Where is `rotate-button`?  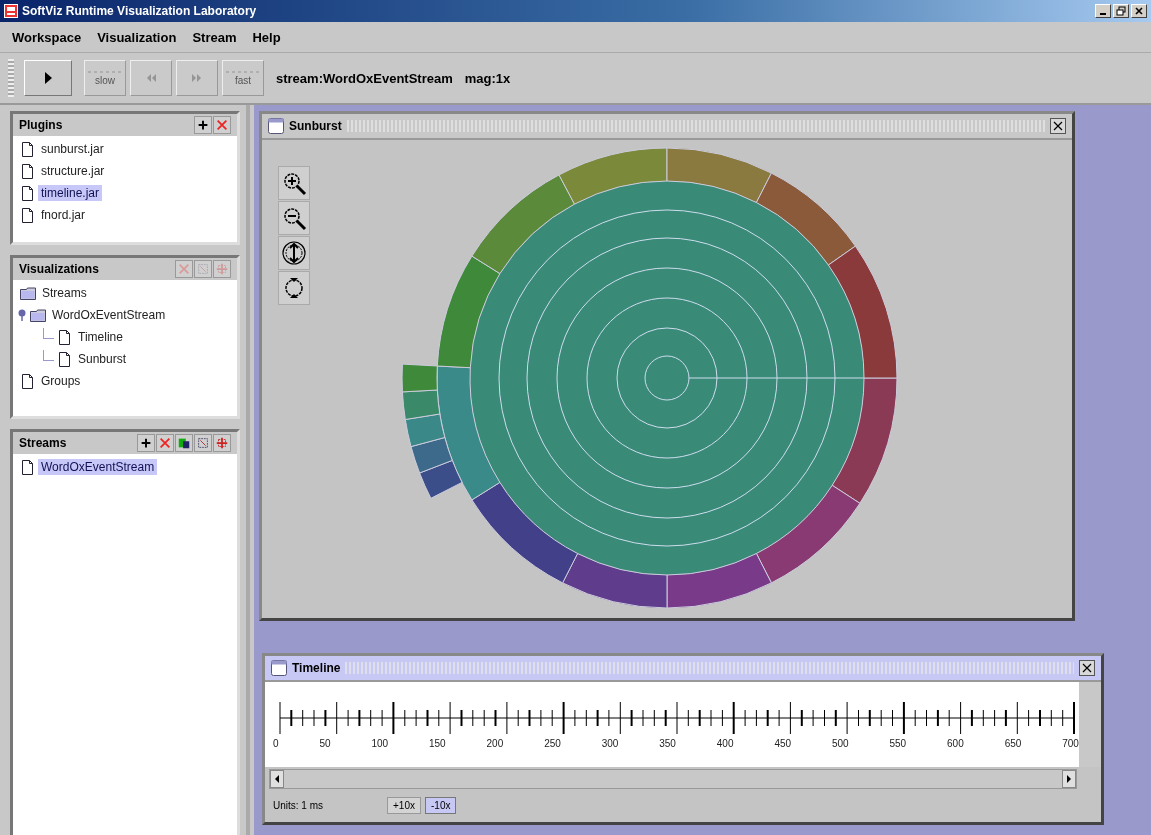
rotate-button is located at coordinates (294, 288).